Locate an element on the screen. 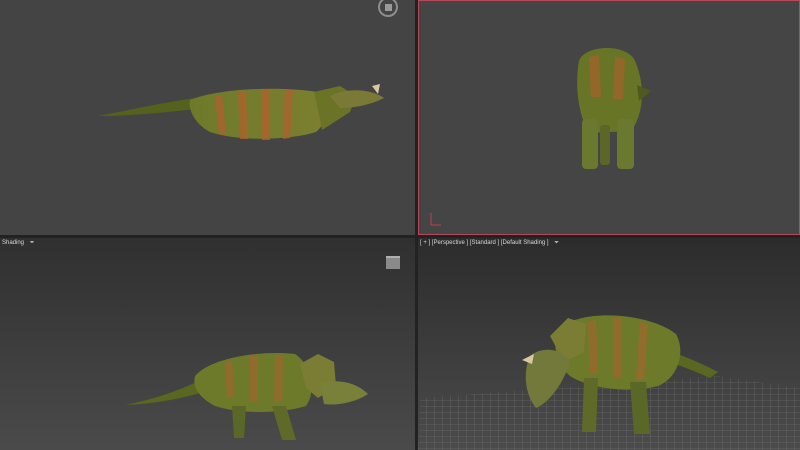  dino-leg-back is located at coordinates (239, 422).